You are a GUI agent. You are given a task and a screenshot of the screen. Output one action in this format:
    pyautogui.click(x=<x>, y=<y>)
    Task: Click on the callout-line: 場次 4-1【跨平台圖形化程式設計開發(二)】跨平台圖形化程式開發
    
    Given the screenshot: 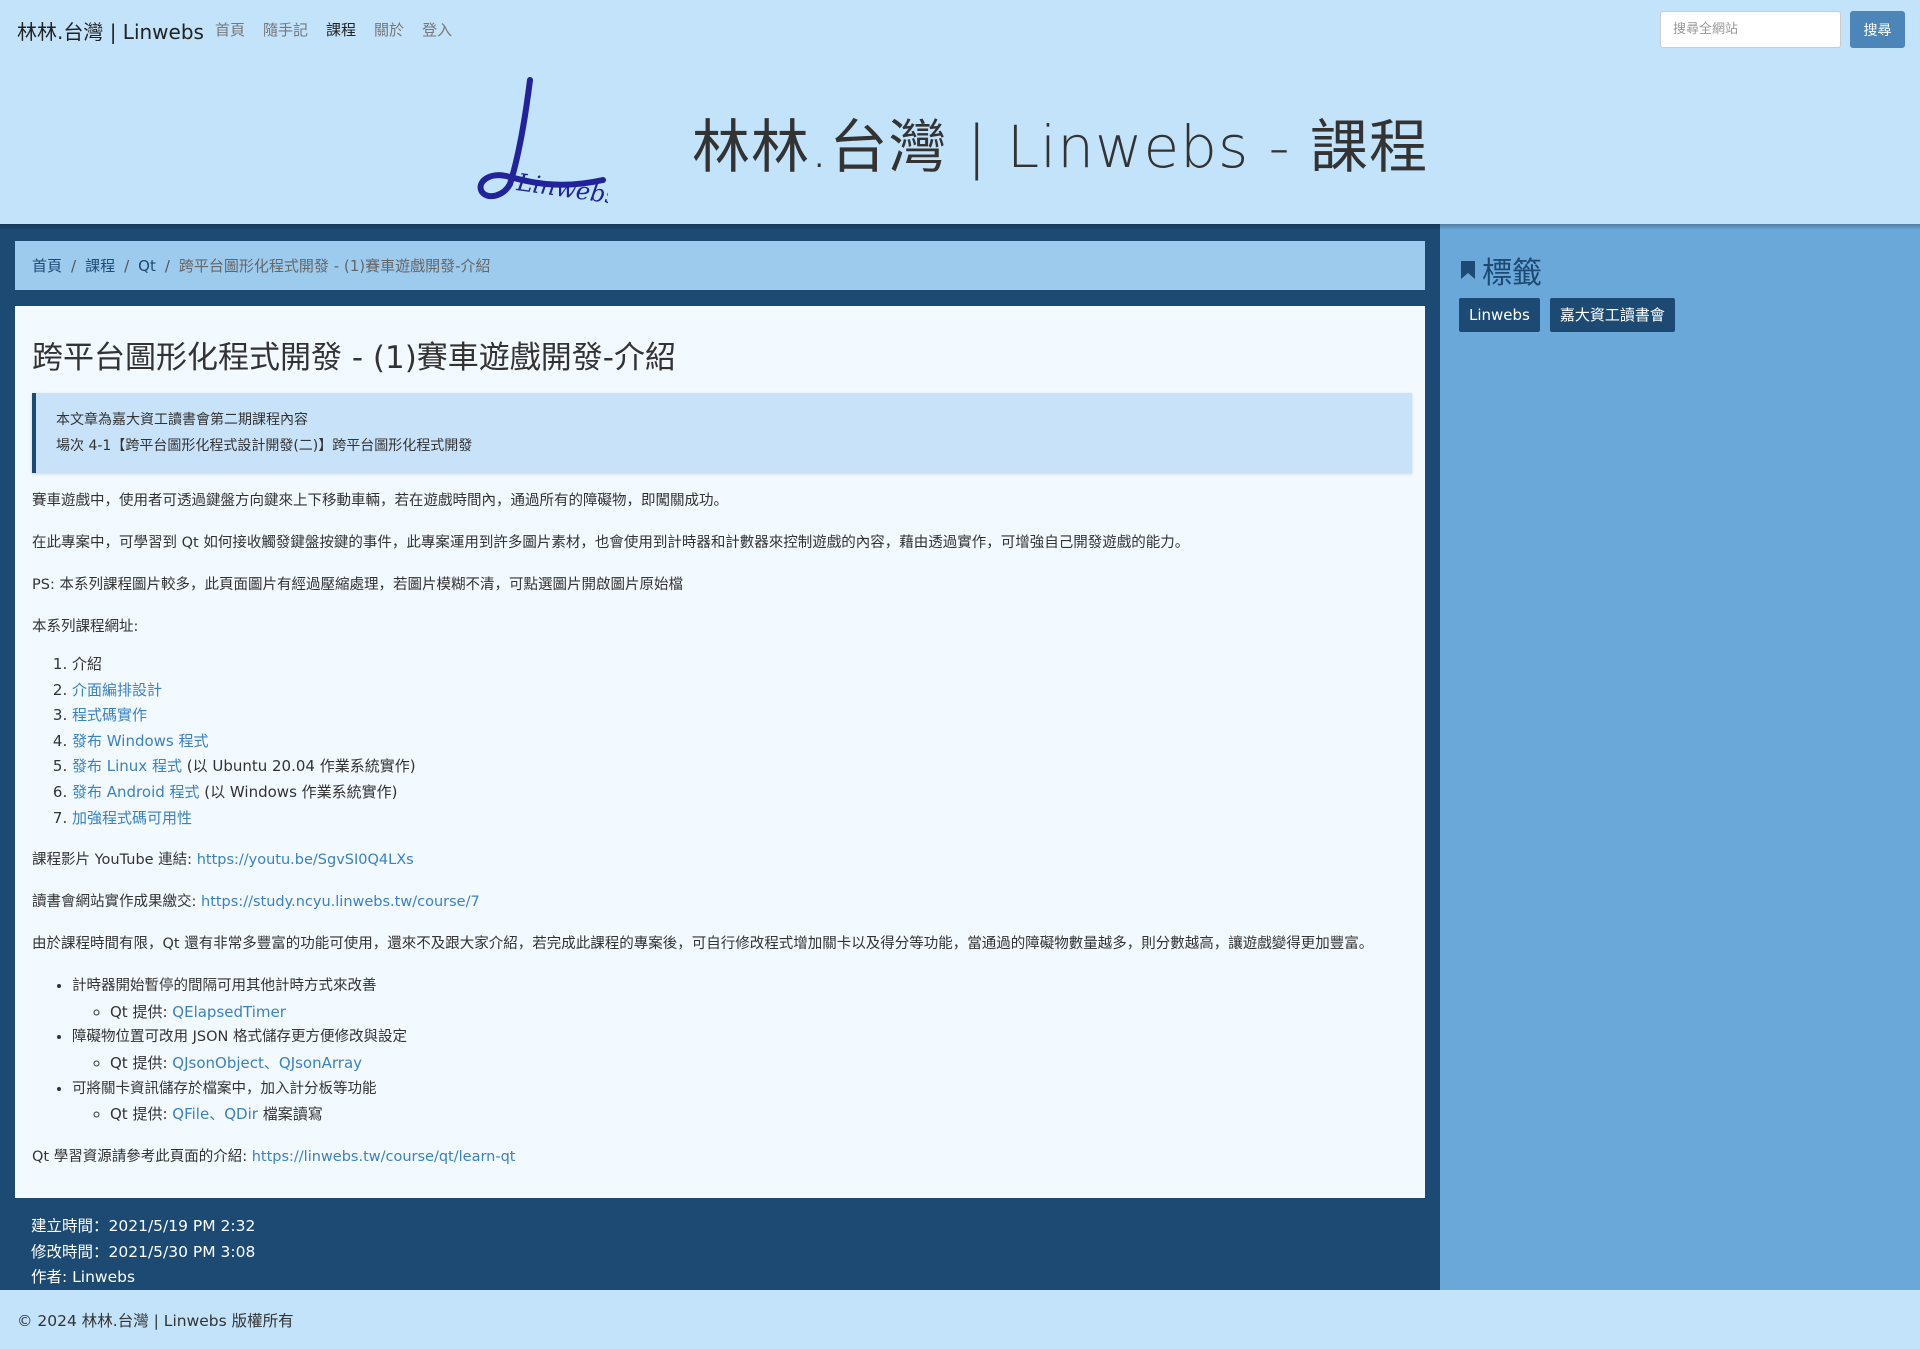 What is the action you would take?
    pyautogui.click(x=264, y=446)
    